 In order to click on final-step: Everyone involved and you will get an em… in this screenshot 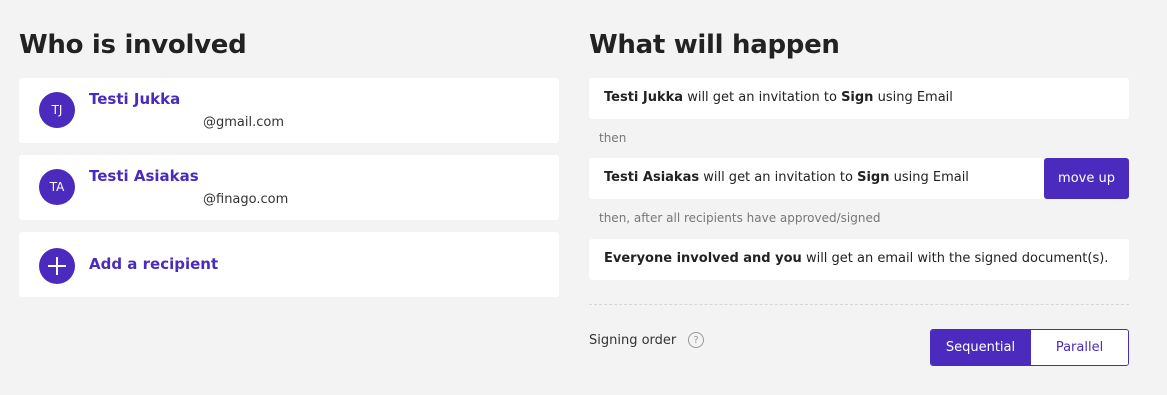, I will do `click(859, 259)`.